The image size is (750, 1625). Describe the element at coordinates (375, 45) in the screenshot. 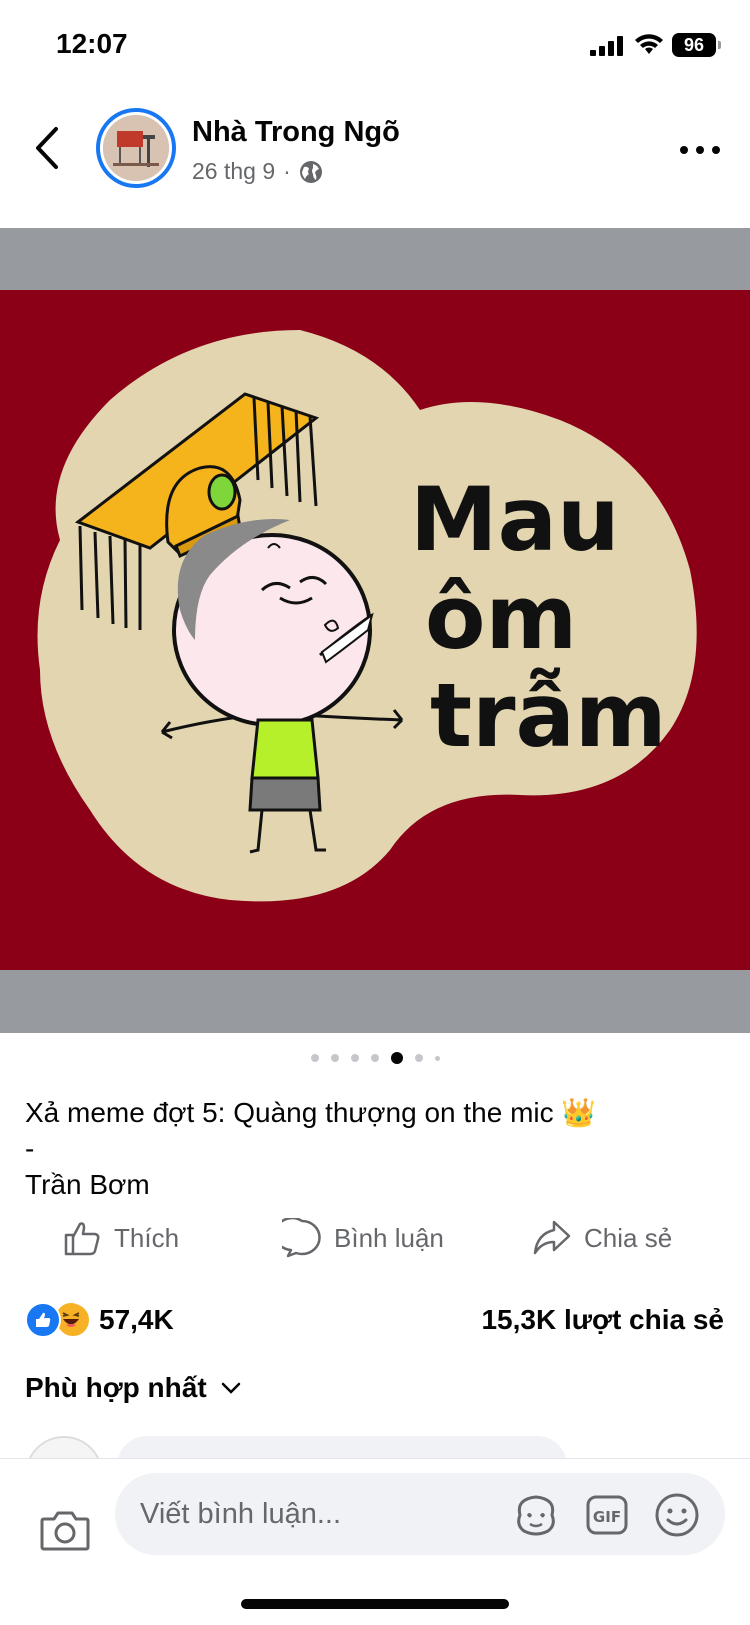

I see `status-bar: 12:07 96` at that location.